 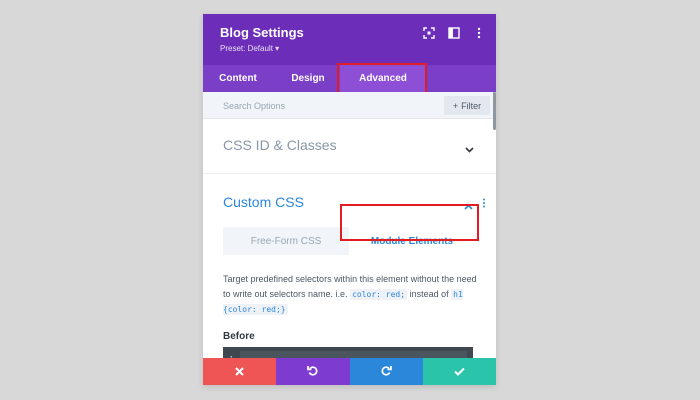 I want to click on tab-content: Content, so click(x=238, y=78).